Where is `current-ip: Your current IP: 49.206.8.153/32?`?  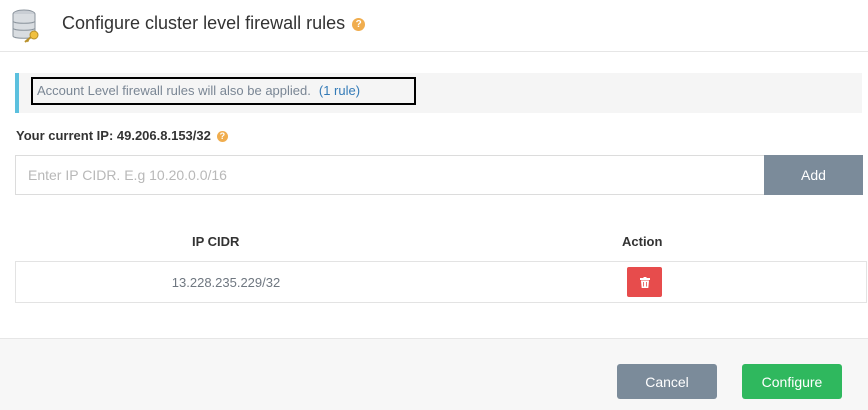 current-ip: Your current IP: 49.206.8.153/32? is located at coordinates (122, 135).